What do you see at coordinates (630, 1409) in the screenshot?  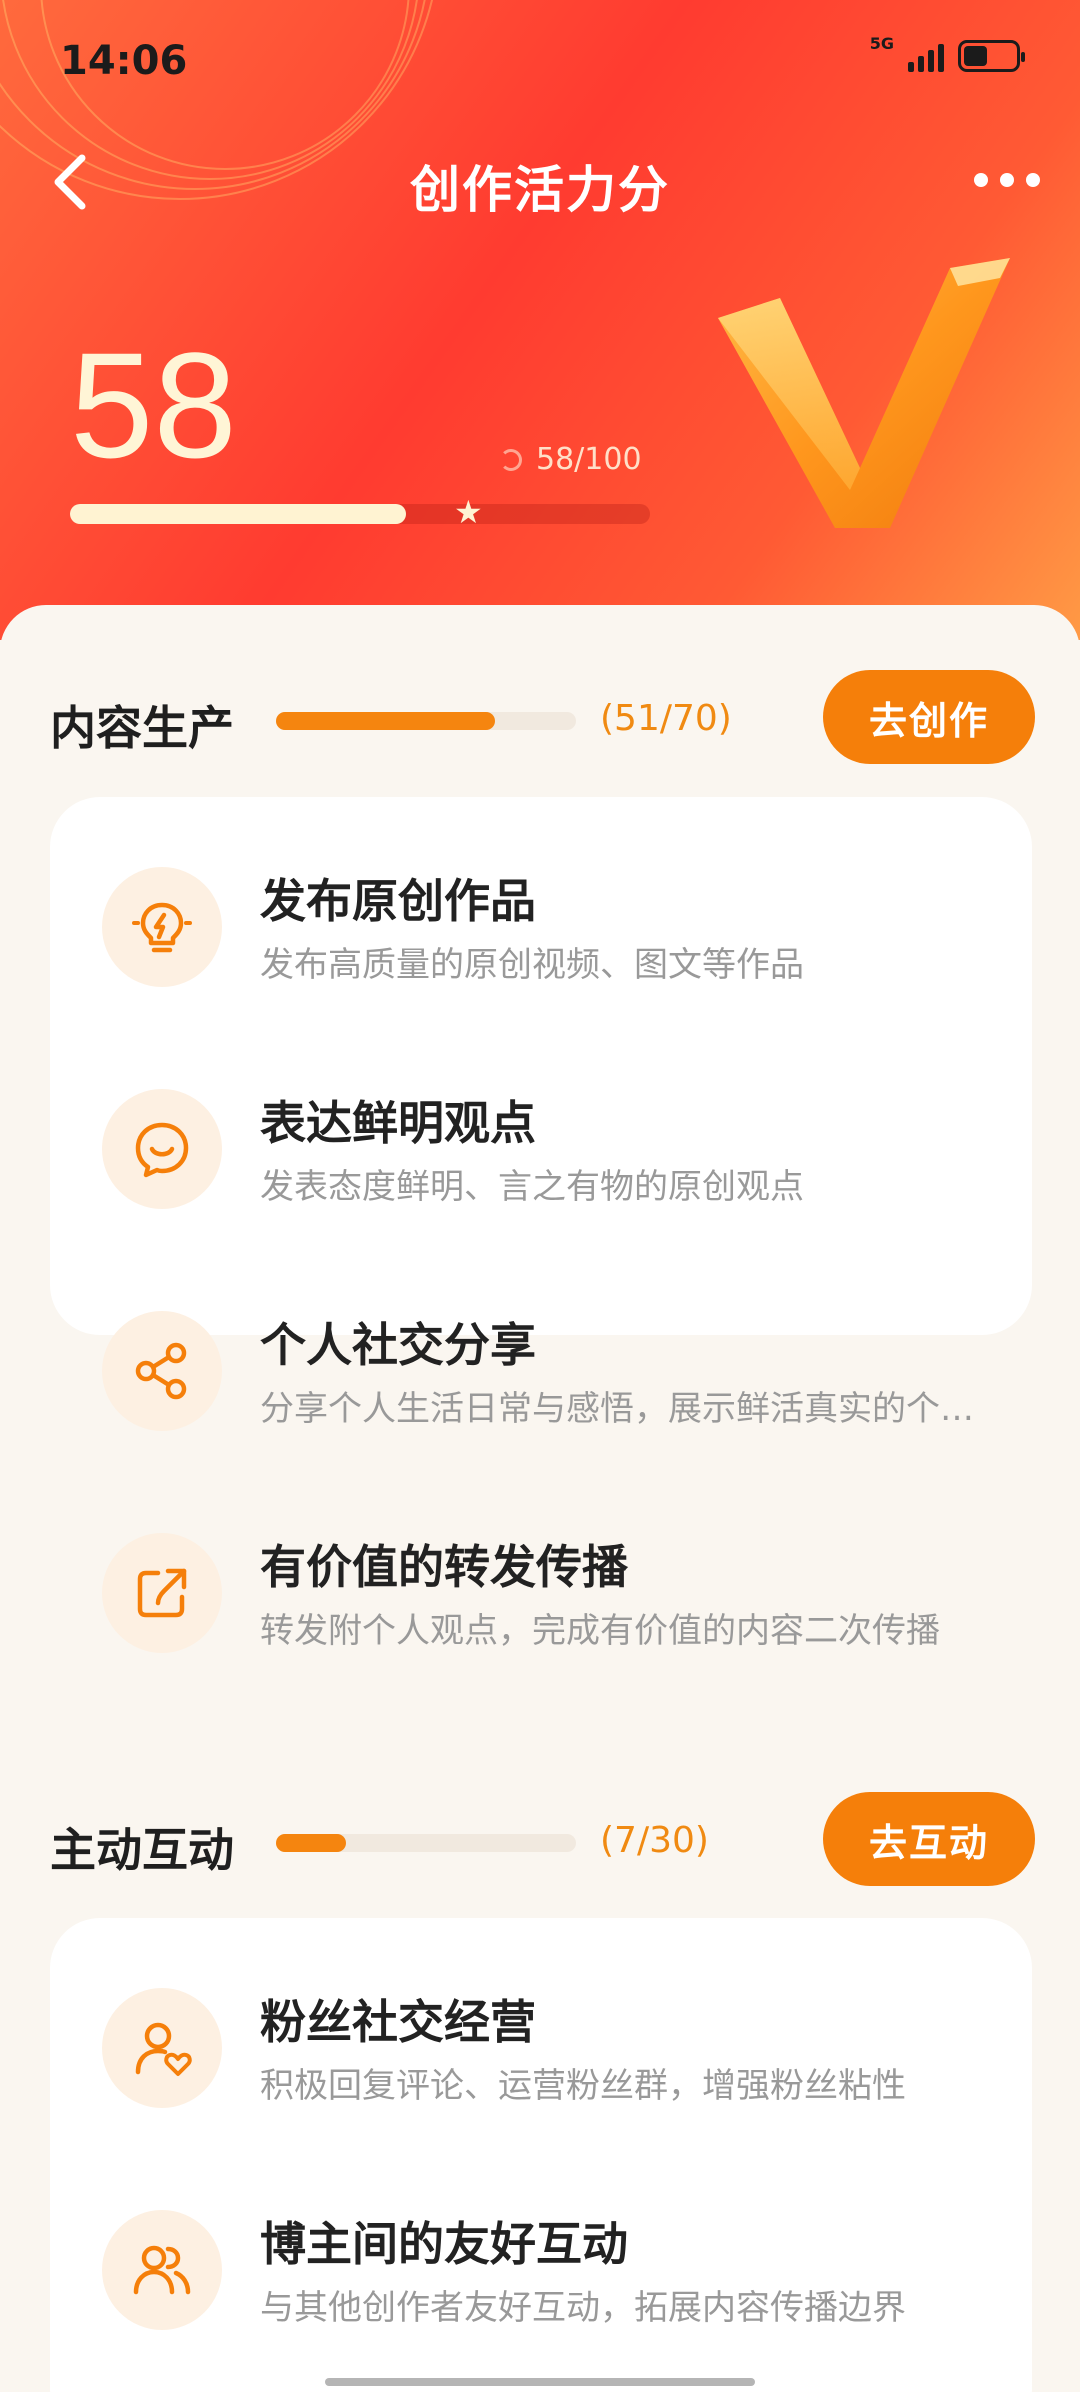 I see `item-desc: 分享个人生活日常与感悟，展示鲜活真实的个人形象` at bounding box center [630, 1409].